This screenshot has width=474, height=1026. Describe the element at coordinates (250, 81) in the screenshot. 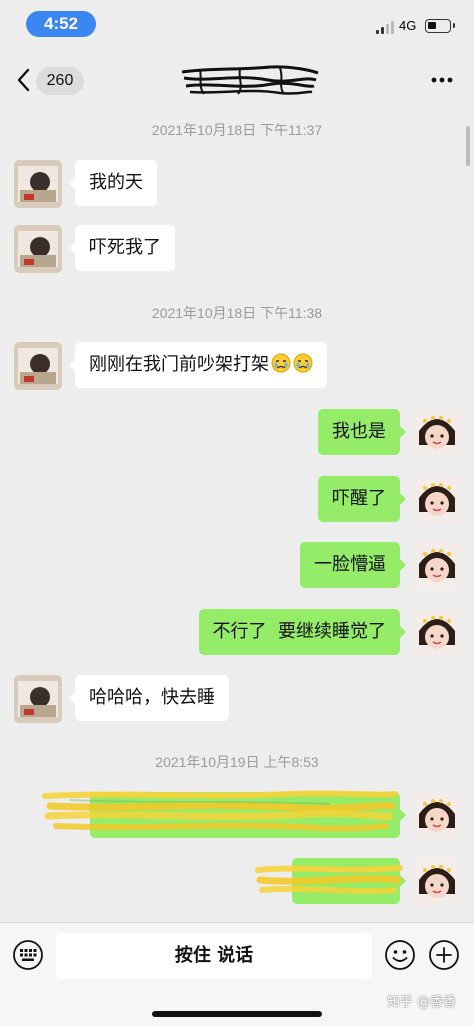

I see `contact-name-redacted` at that location.